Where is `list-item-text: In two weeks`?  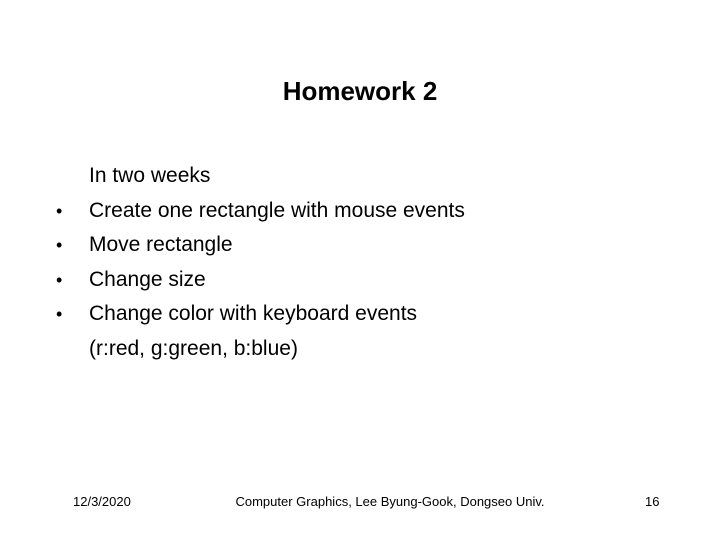 list-item-text: In two weeks is located at coordinates (150, 175).